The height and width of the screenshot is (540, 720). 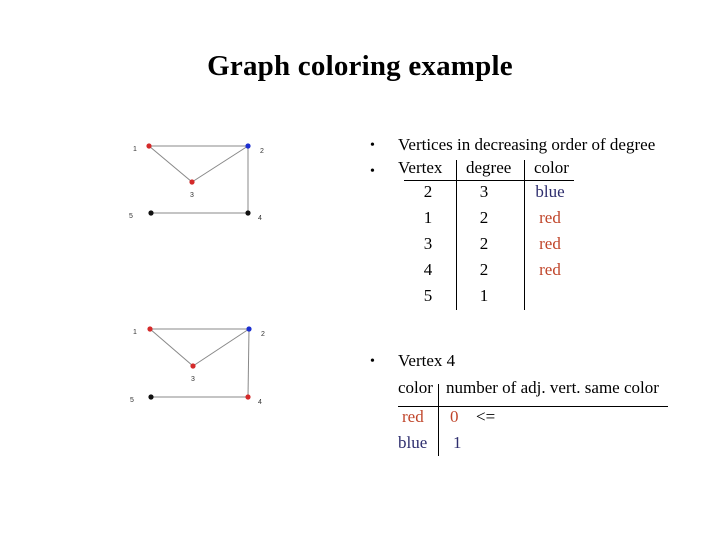 I want to click on header-degree: degree, so click(x=489, y=167).